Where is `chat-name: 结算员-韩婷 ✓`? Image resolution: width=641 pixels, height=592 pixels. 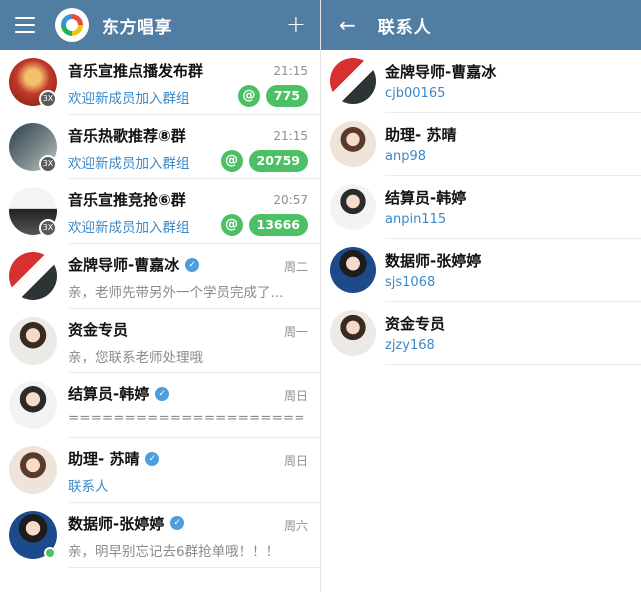 chat-name: 结算员-韩婷 ✓ is located at coordinates (119, 393).